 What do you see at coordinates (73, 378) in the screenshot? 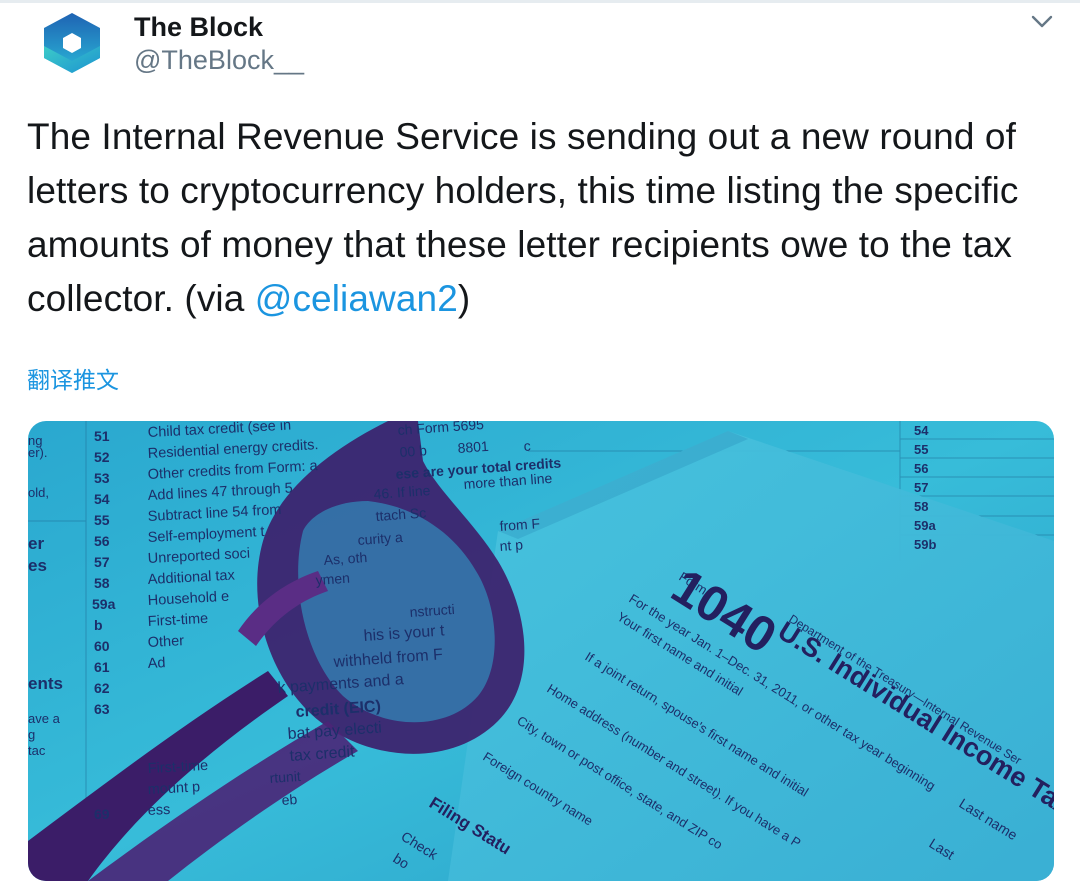
I see `translate-tweet-link: 翻译推文` at bounding box center [73, 378].